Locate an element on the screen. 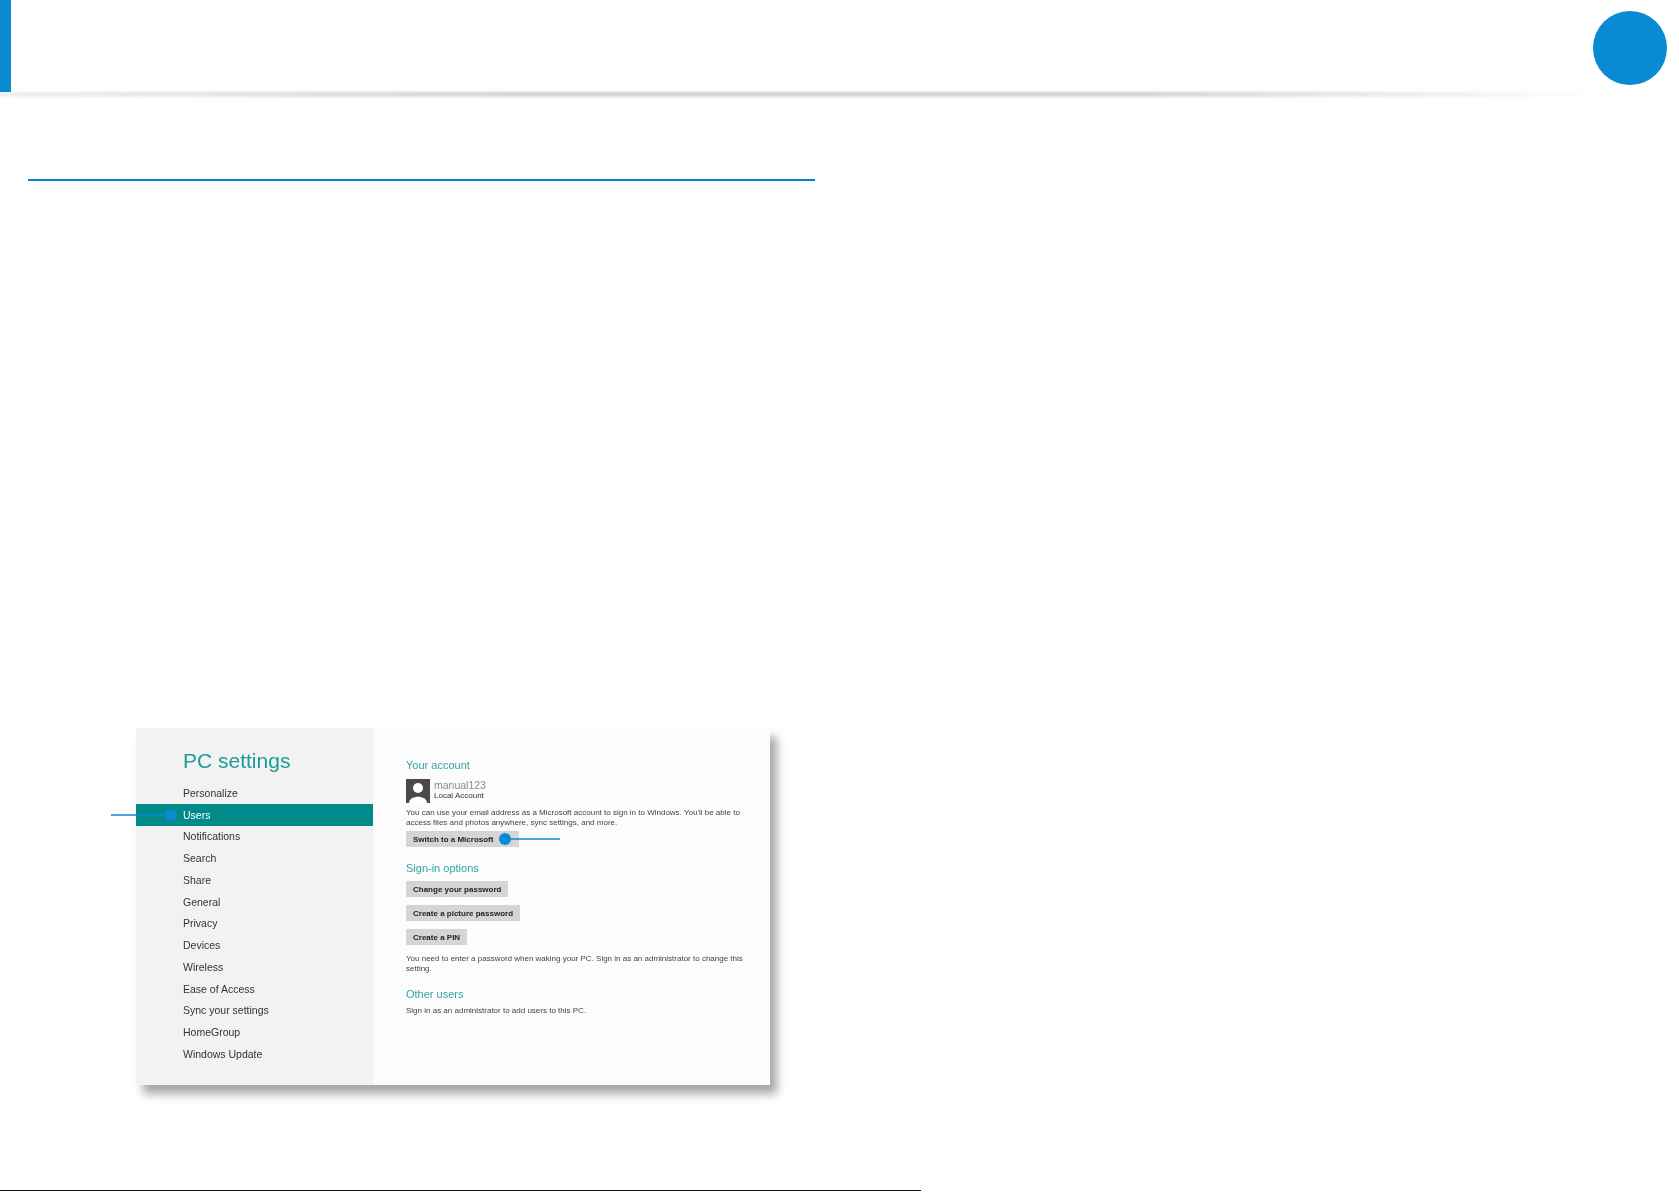 This screenshot has width=1679, height=1192. account-type: Local Account is located at coordinates (459, 796).